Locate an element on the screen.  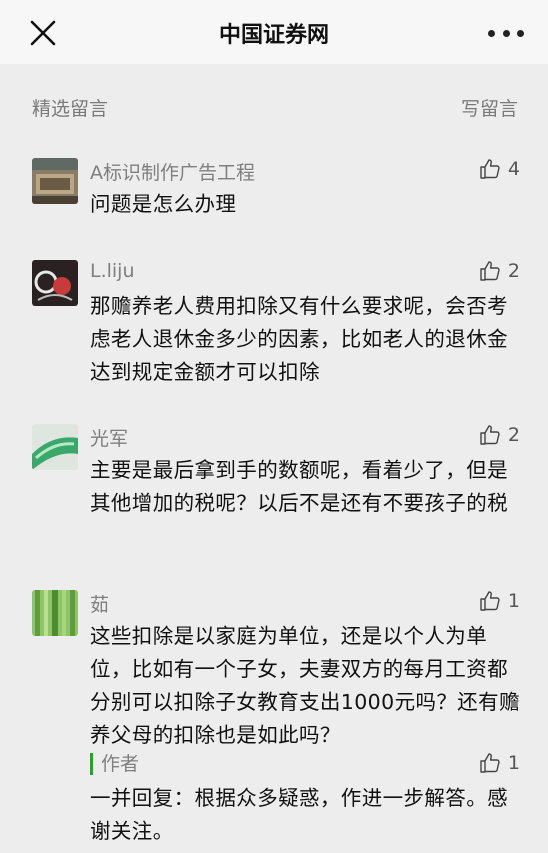
page-title: 中国证券网 is located at coordinates (273, 35).